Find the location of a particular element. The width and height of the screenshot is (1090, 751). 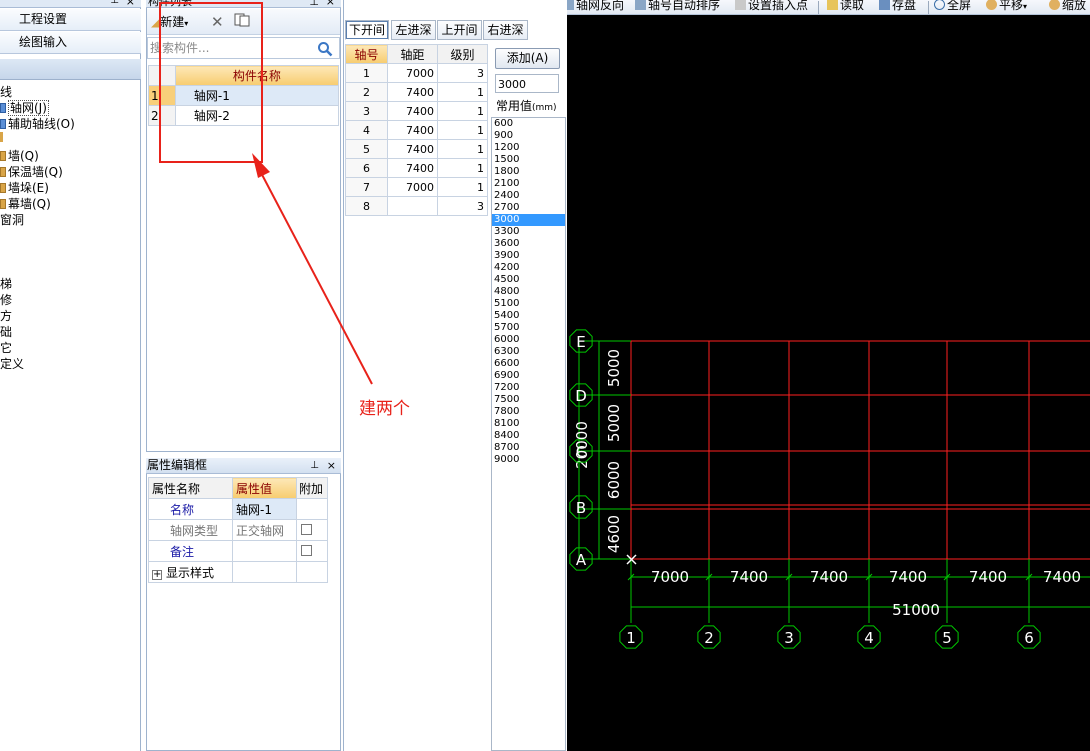

table-row: 2 7400 1 is located at coordinates (416, 92).